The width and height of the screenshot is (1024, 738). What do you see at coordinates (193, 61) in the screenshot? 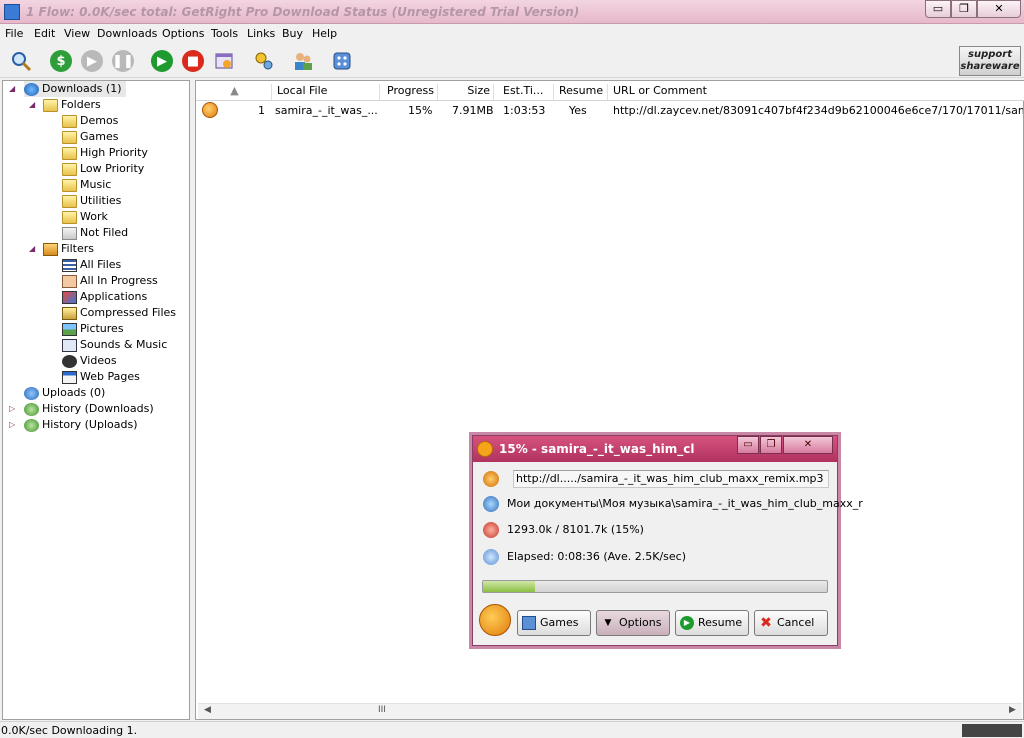
I see `stop-icon: ■` at bounding box center [193, 61].